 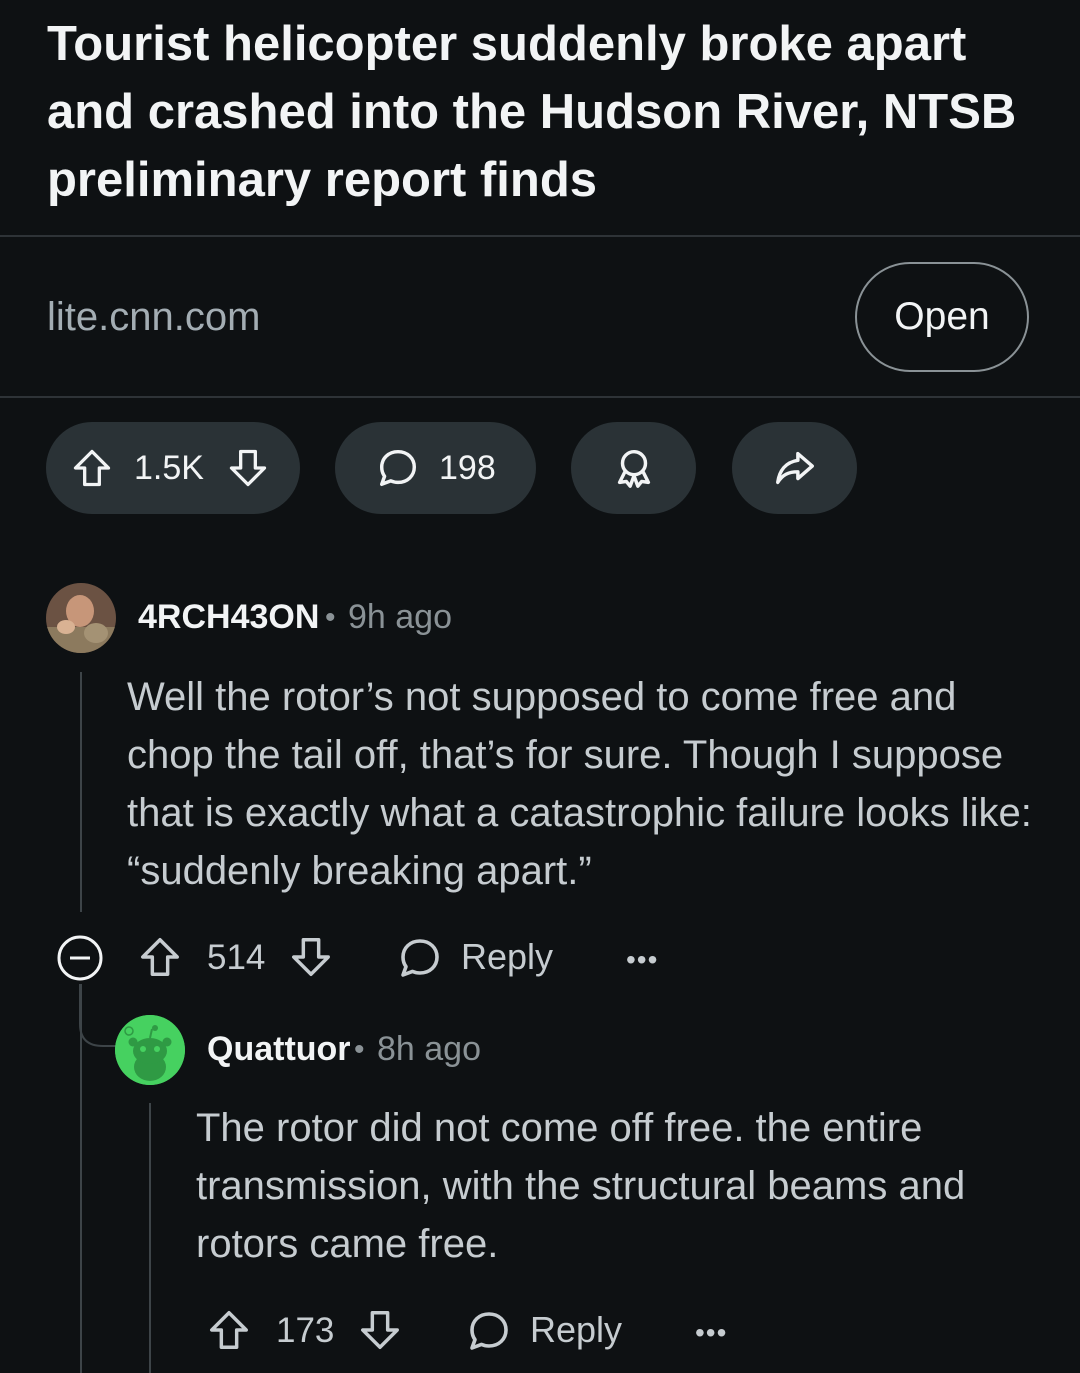 I want to click on comment-score: 173, so click(x=305, y=1330).